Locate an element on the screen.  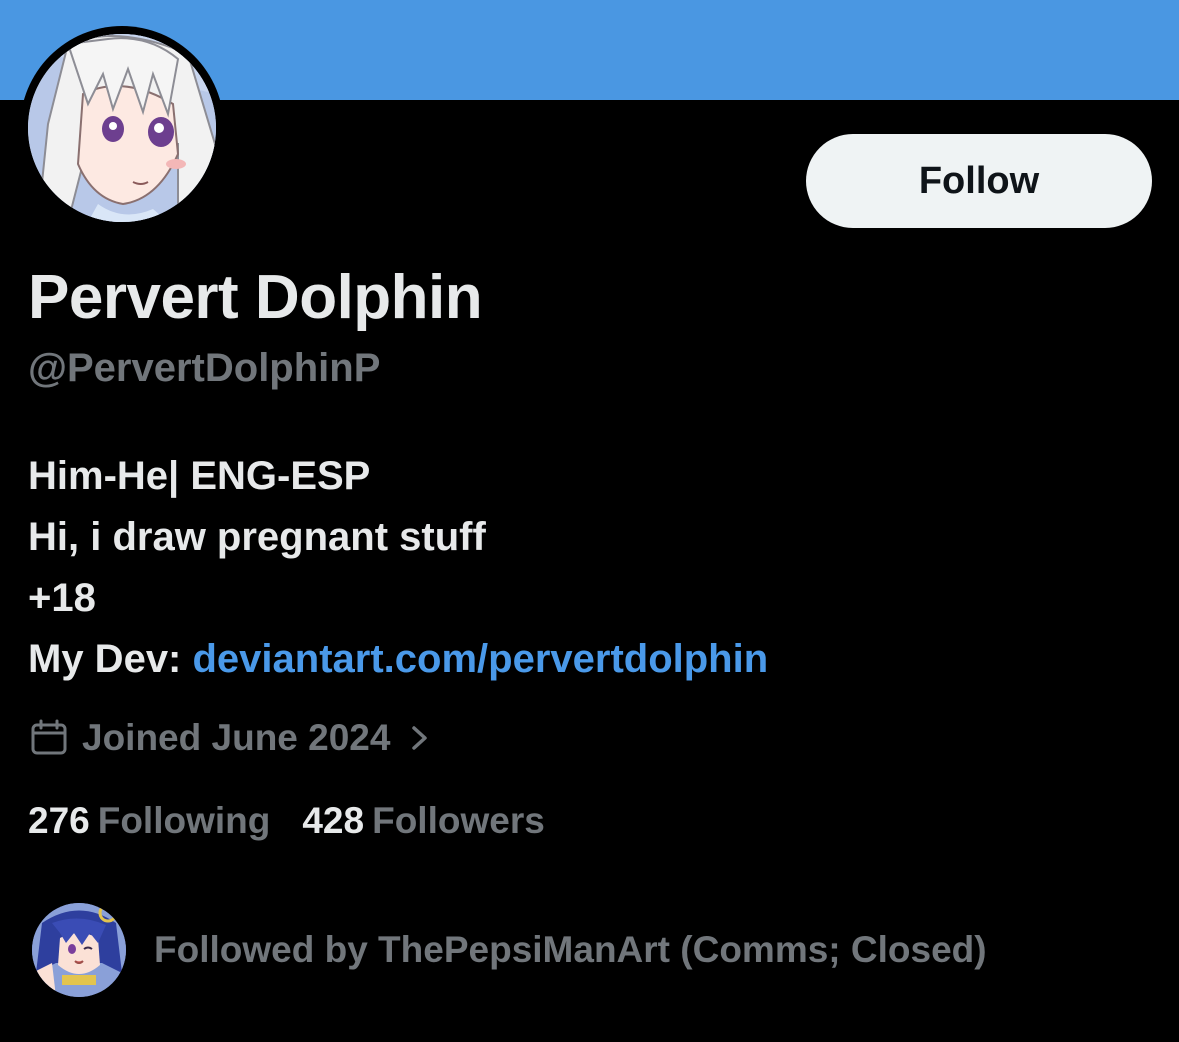
display-name: Pervert Dolphin is located at coordinates (255, 297).